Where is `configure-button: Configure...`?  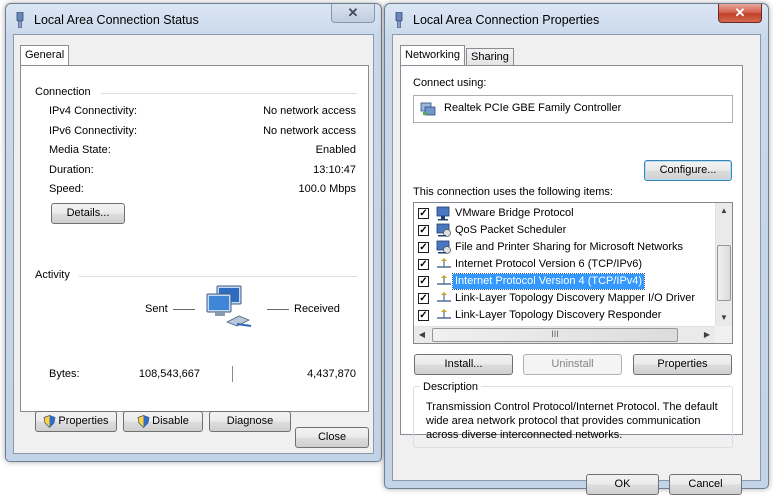 configure-button: Configure... is located at coordinates (688, 170).